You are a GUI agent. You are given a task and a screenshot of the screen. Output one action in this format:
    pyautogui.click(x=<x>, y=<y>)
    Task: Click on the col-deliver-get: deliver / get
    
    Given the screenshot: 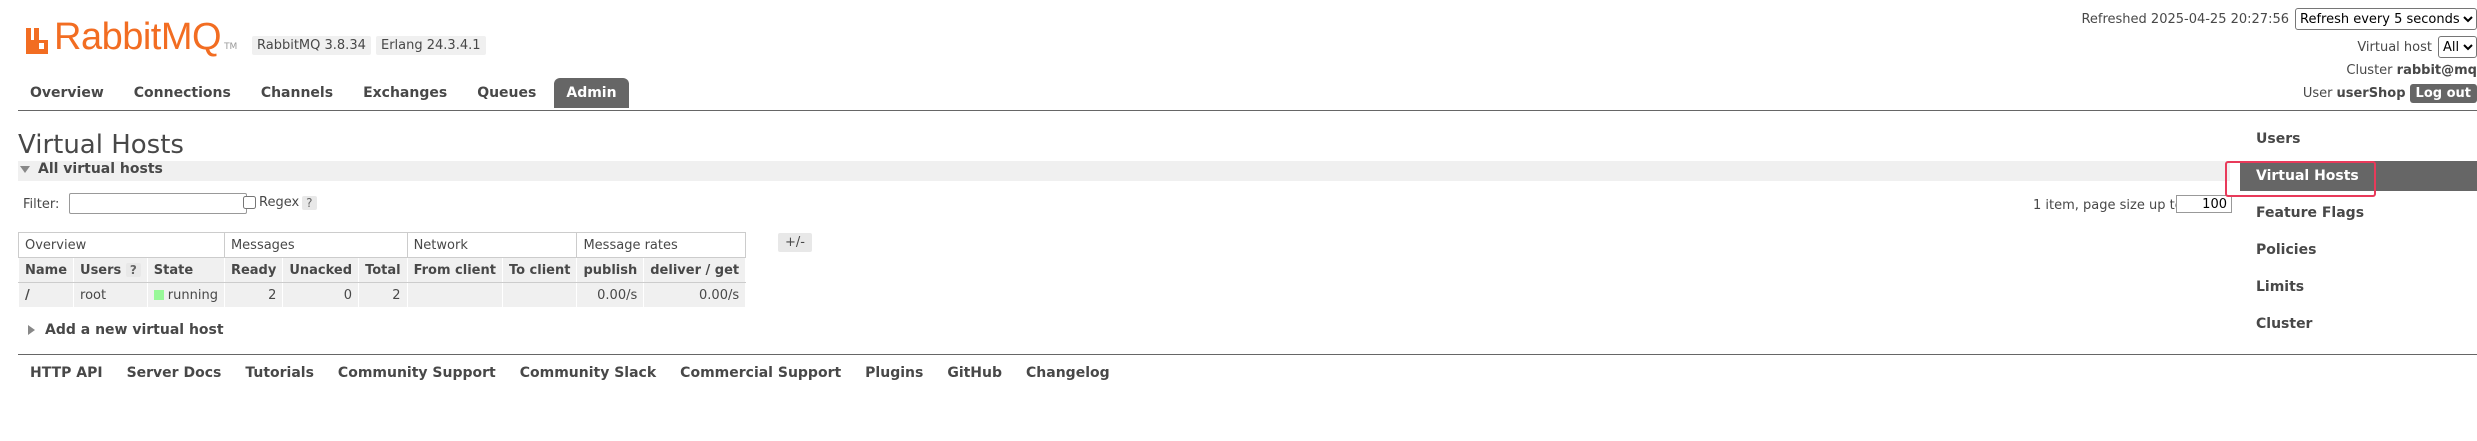 What is the action you would take?
    pyautogui.click(x=695, y=270)
    